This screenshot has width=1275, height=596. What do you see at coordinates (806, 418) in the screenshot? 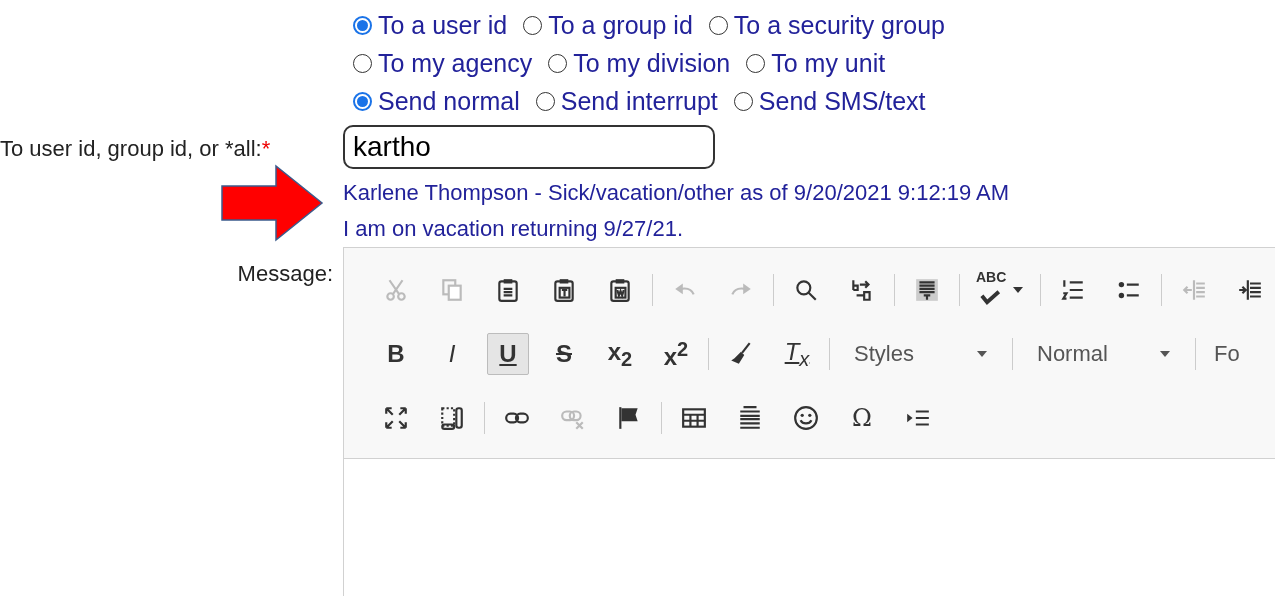
I see `smiley-icon` at bounding box center [806, 418].